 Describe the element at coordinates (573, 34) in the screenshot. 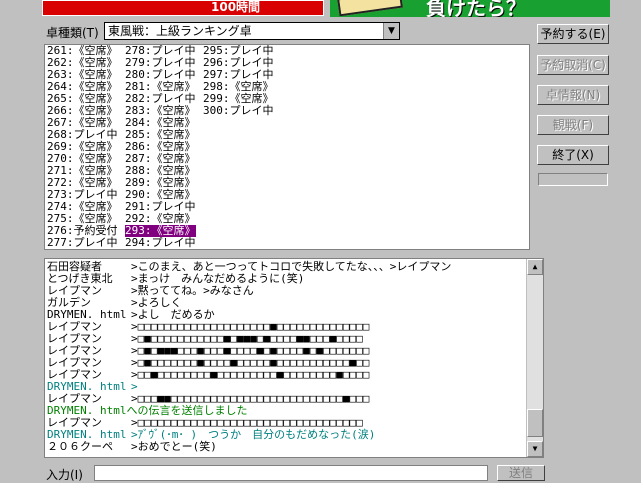

I see `reserve-button: 予約する(E)` at that location.